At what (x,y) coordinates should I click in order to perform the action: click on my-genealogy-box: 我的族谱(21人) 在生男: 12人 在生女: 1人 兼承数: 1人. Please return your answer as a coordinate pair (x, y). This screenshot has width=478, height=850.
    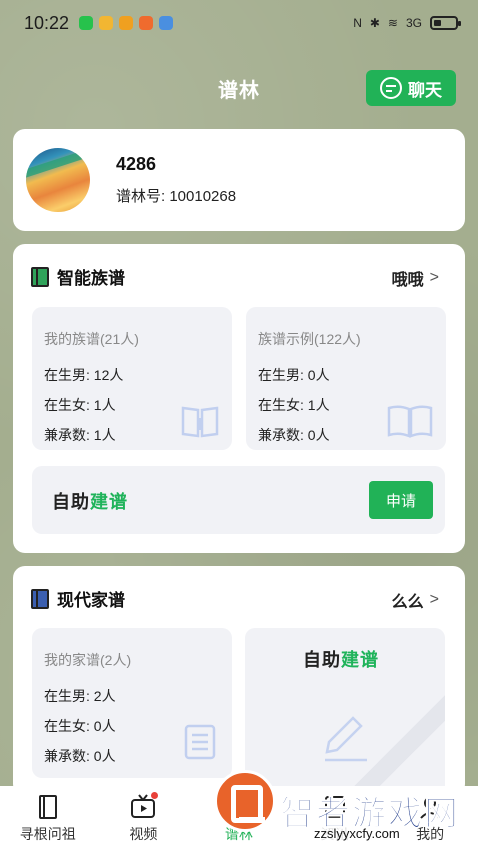
    Looking at the image, I should click on (132, 378).